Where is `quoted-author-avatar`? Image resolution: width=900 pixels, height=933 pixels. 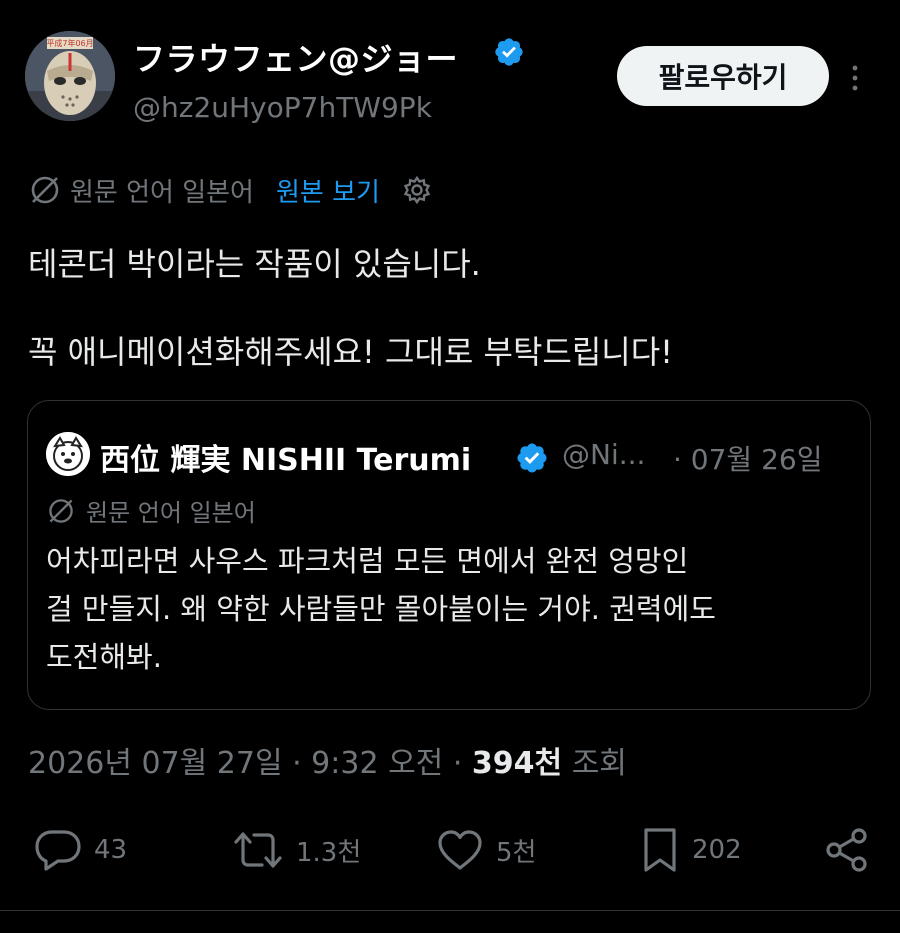 quoted-author-avatar is located at coordinates (68, 454).